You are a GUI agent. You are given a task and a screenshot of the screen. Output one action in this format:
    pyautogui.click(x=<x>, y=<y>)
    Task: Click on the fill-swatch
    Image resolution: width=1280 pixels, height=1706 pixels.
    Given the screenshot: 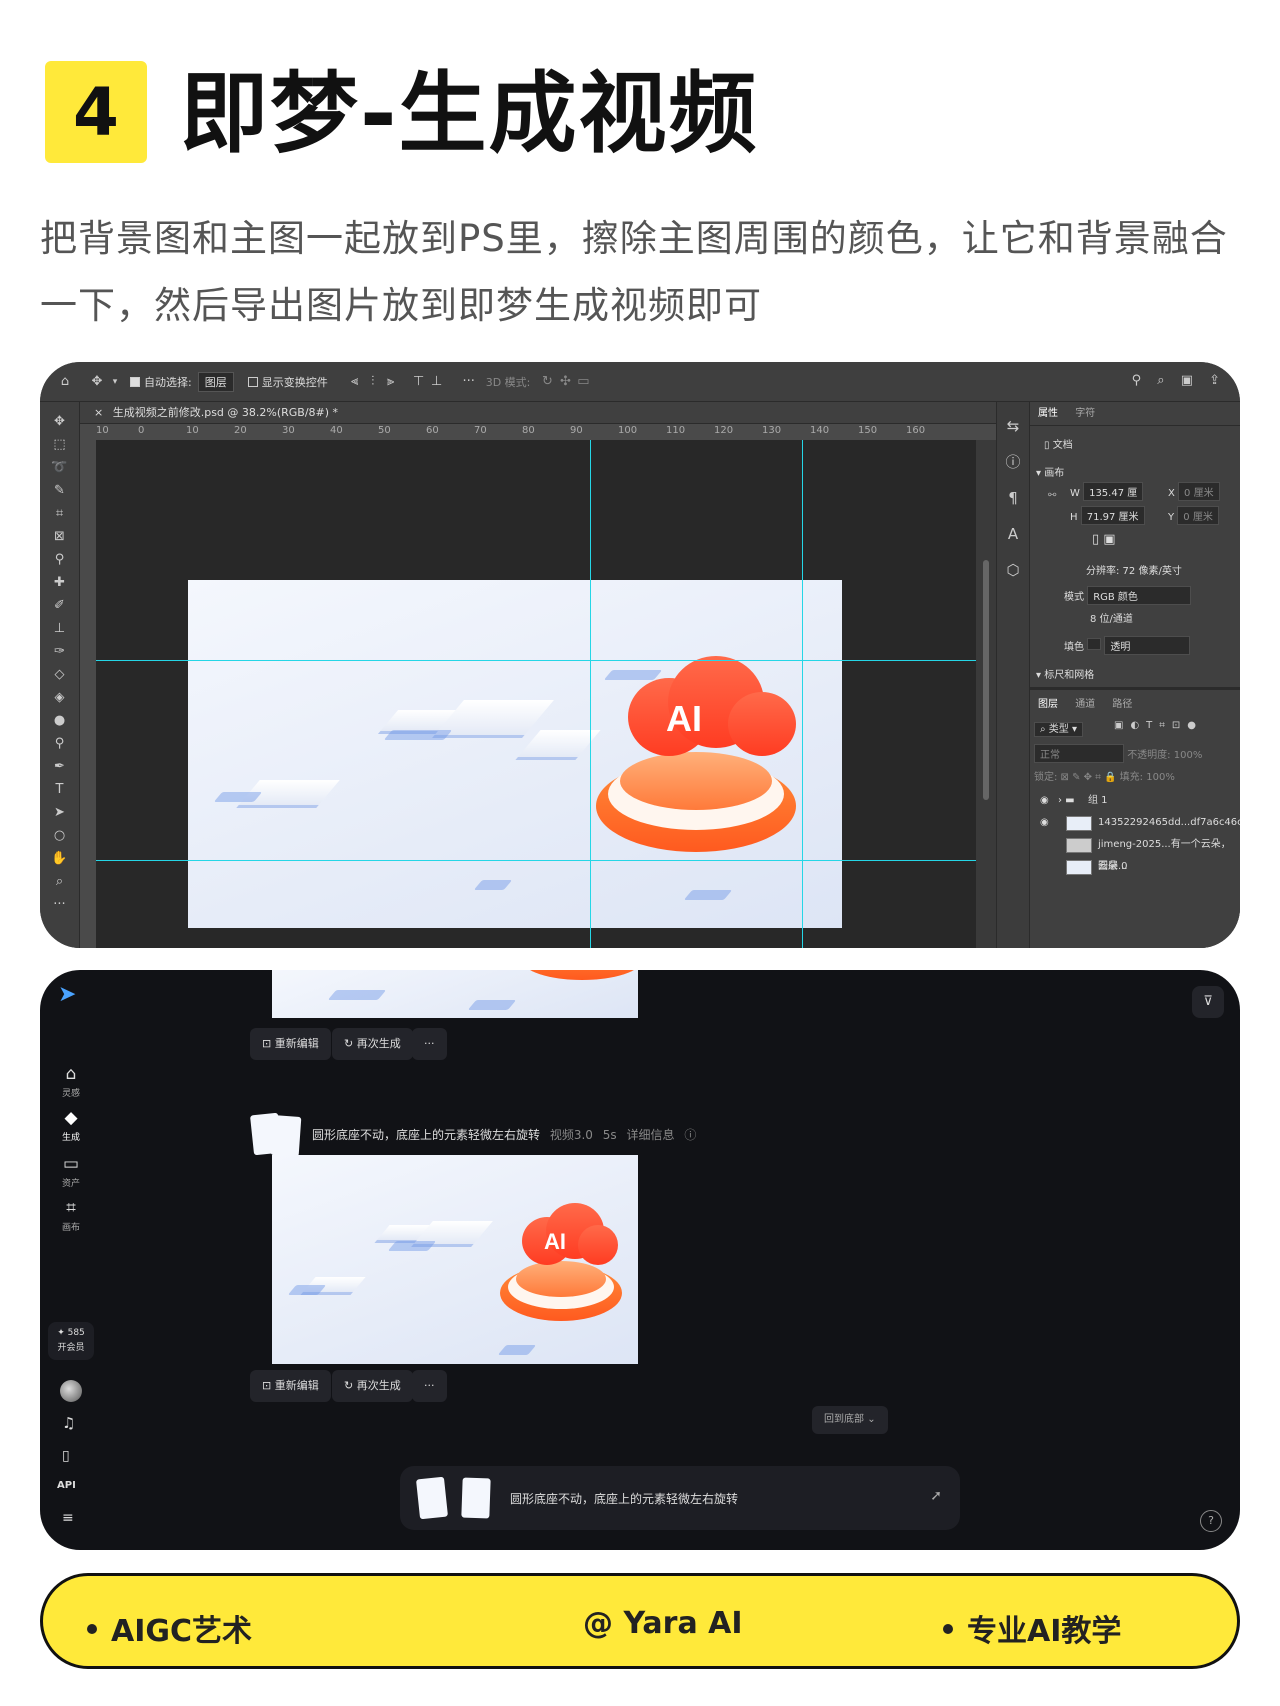 What is the action you would take?
    pyautogui.click(x=1094, y=644)
    